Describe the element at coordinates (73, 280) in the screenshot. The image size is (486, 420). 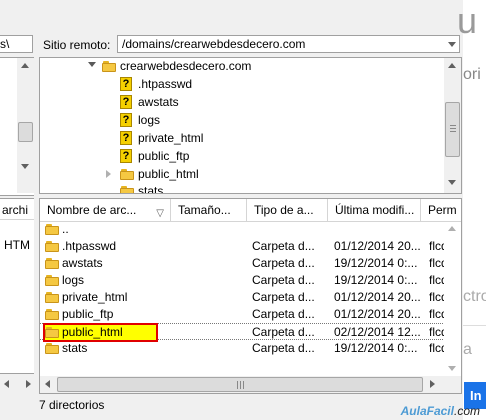
I see `cell-name: logs` at that location.